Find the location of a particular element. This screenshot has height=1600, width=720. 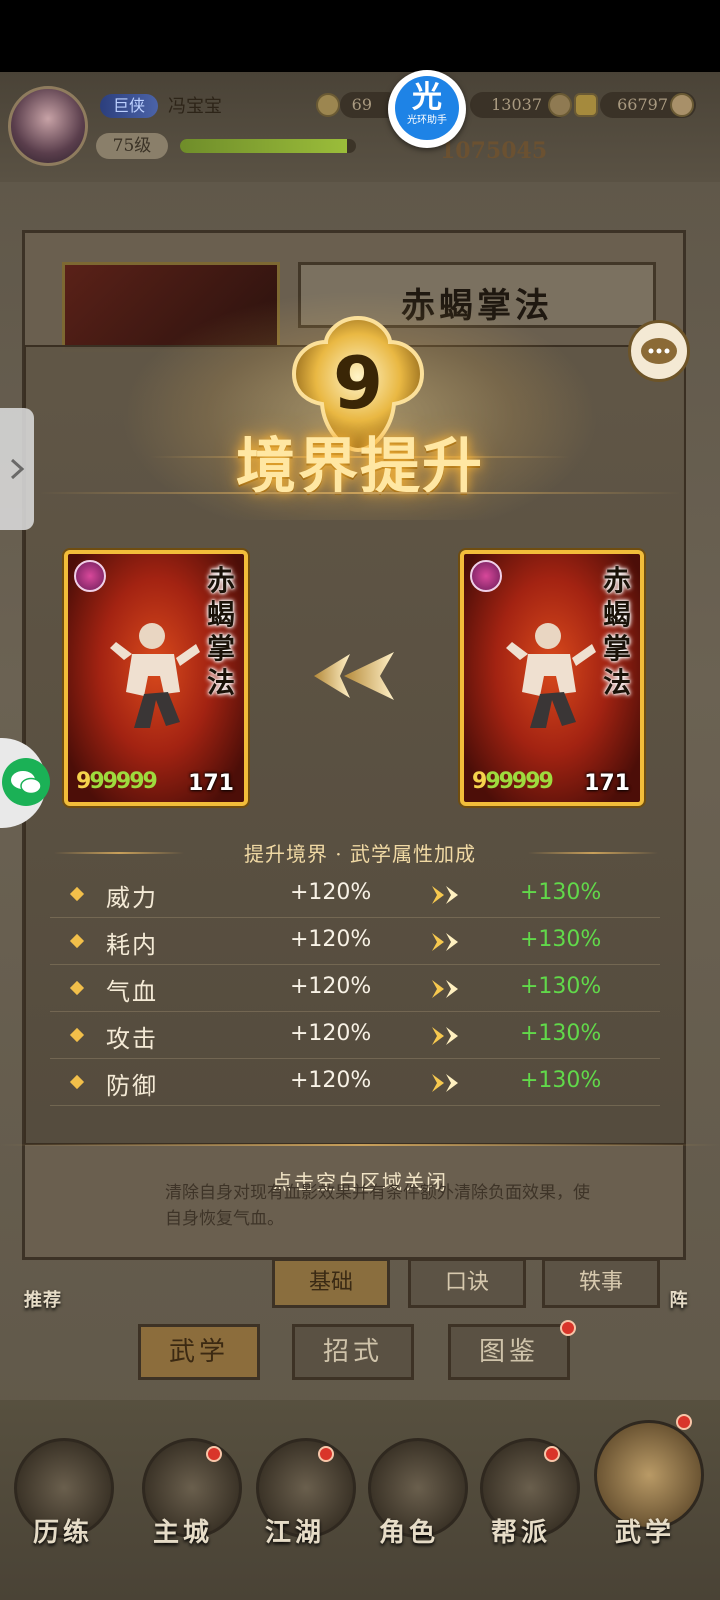

attribute-row: 威力 +120% +130% is located at coordinates (355, 895).